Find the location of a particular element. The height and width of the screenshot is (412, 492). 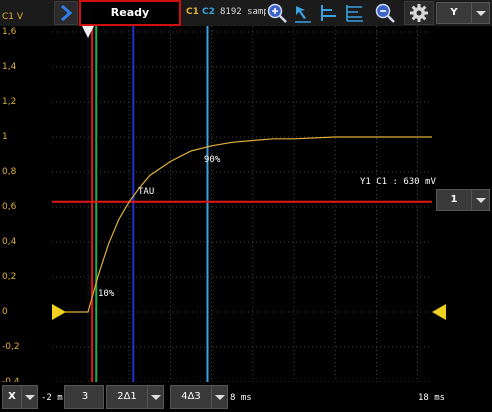

gear-icon is located at coordinates (419, 13).